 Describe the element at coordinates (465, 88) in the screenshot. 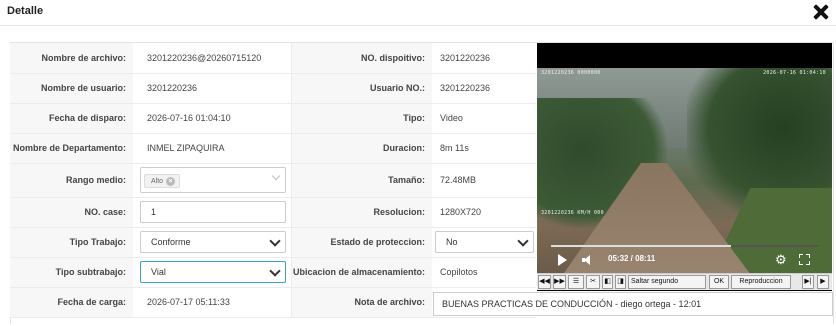

I see `user-number-value: 3201220236` at that location.